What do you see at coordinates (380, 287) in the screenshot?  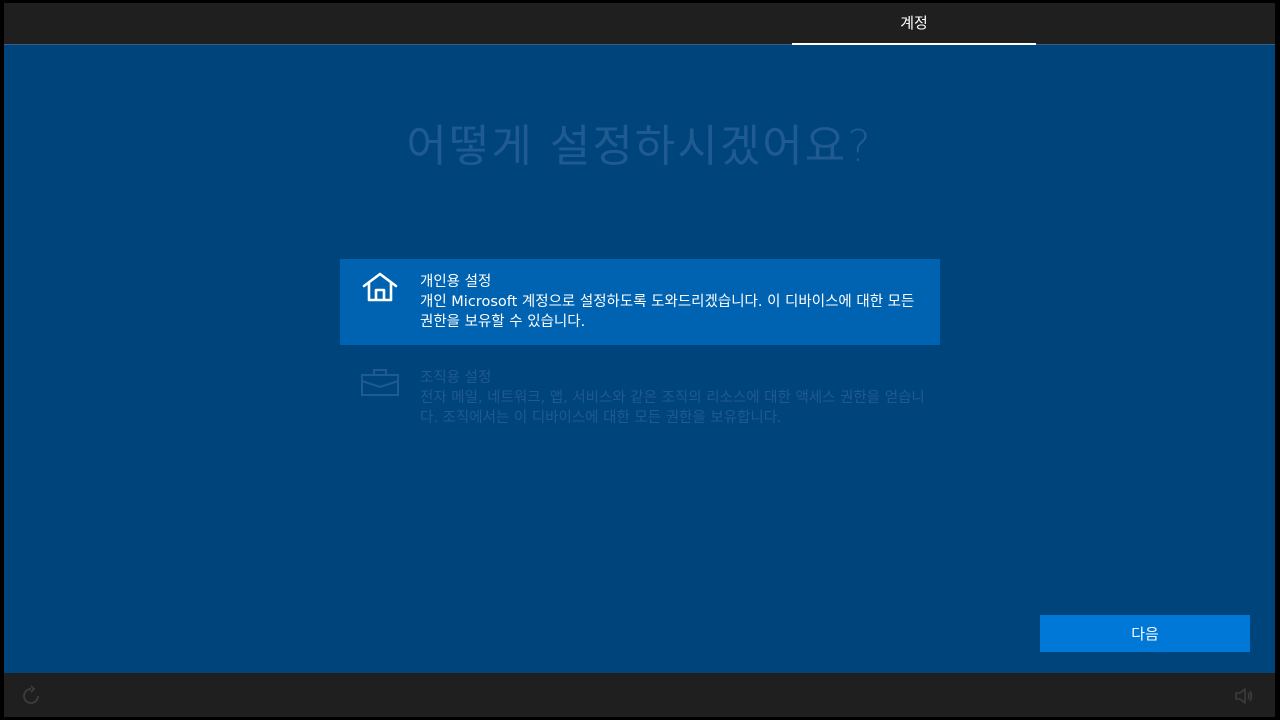 I see `home-icon` at bounding box center [380, 287].